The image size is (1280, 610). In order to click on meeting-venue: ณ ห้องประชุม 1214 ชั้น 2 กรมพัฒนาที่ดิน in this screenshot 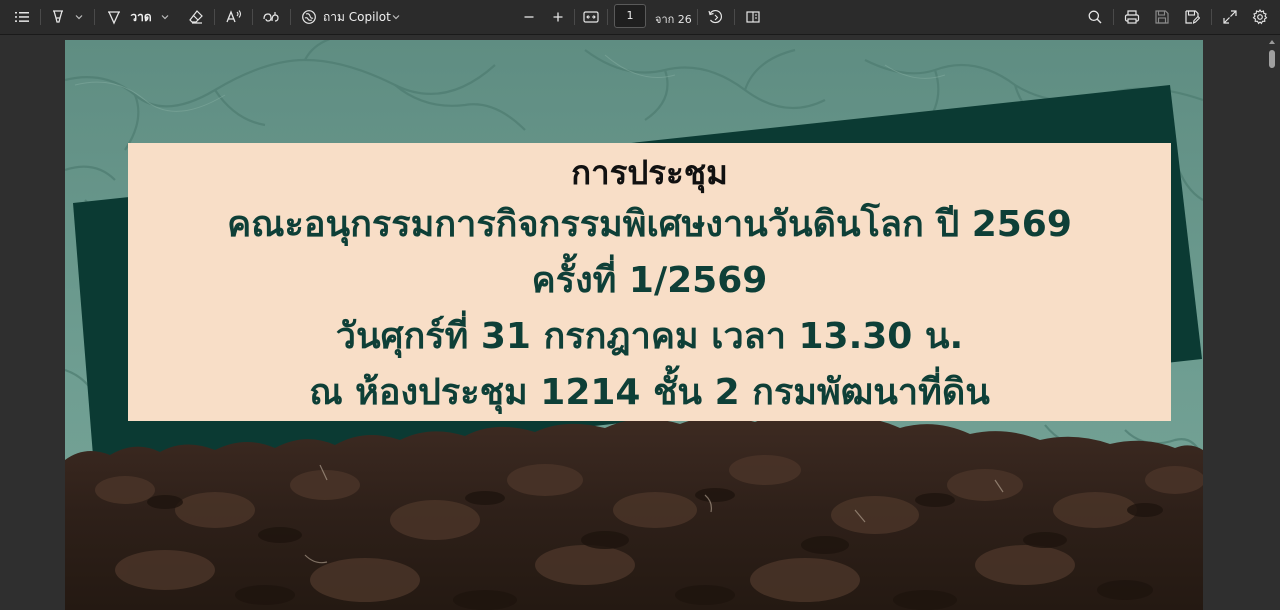, I will do `click(649, 392)`.